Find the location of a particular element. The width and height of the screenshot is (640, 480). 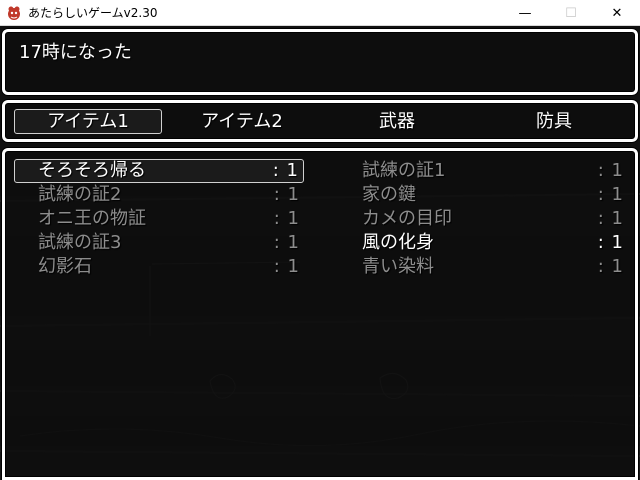

tab-weapons: 武器 is located at coordinates (397, 121).